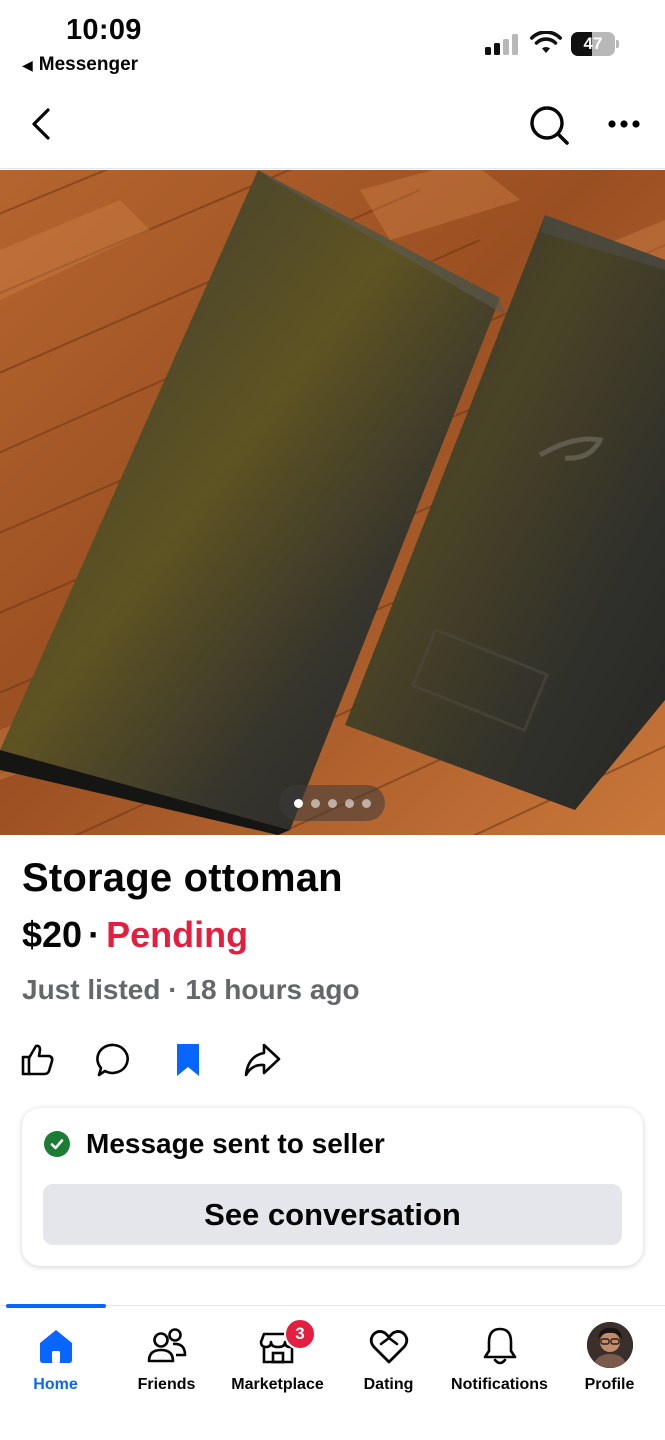 The width and height of the screenshot is (665, 1440). I want to click on carousel-indicator, so click(332, 803).